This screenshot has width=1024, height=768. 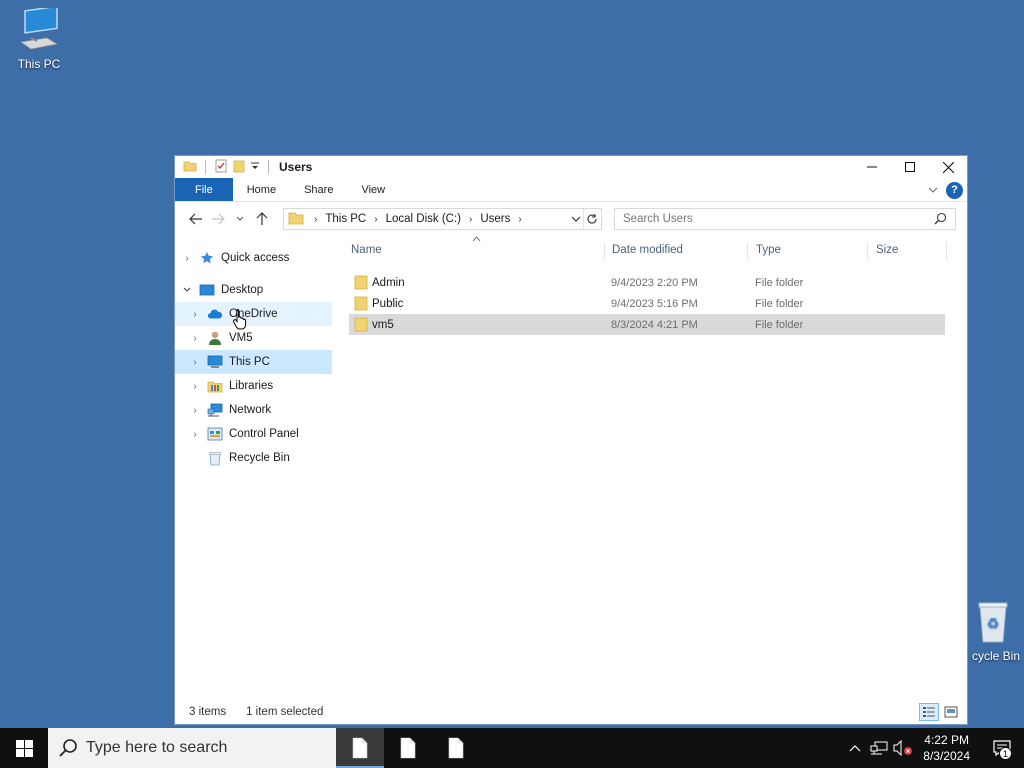 I want to click on tab-view: View, so click(x=373, y=189).